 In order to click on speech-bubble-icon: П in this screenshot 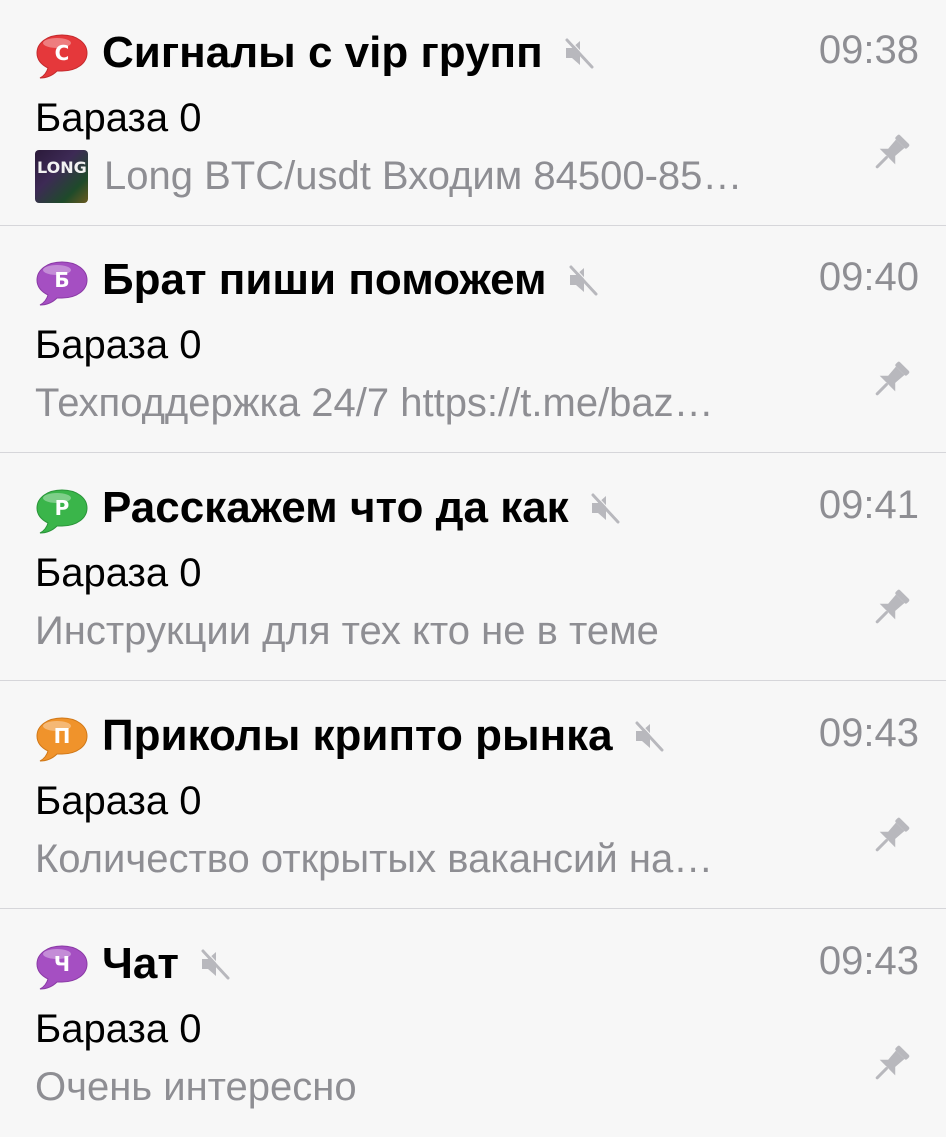, I will do `click(62, 739)`.